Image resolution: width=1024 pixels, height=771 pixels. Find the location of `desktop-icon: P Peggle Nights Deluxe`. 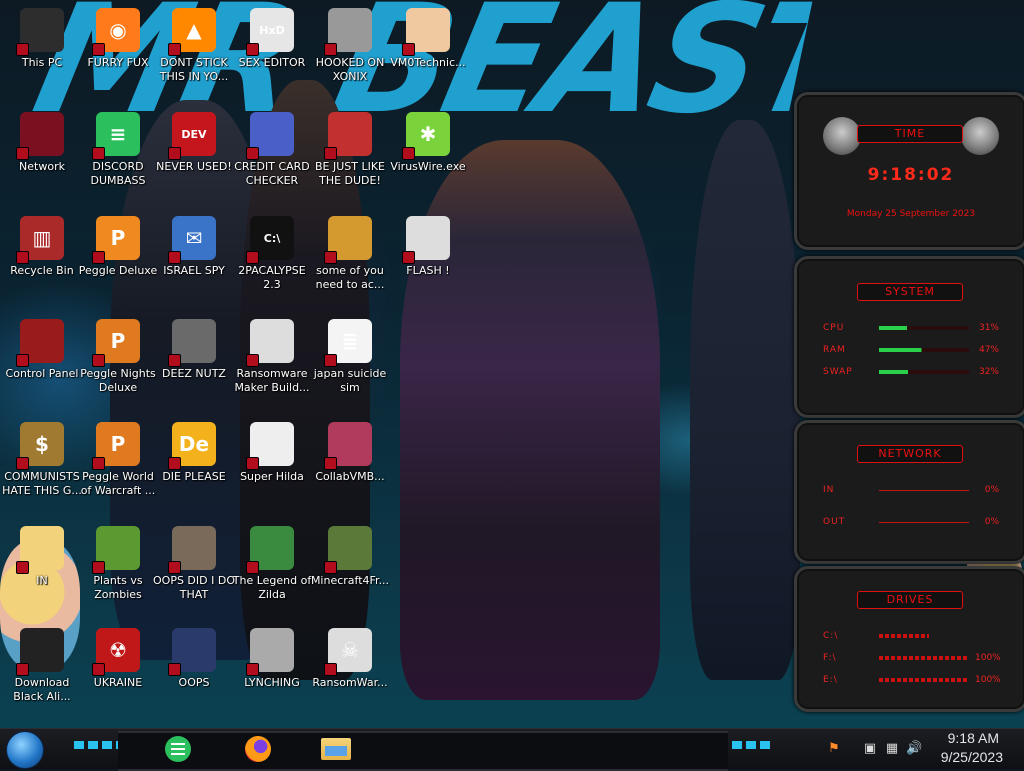

desktop-icon: P Peggle Nights Deluxe is located at coordinates (118, 363).